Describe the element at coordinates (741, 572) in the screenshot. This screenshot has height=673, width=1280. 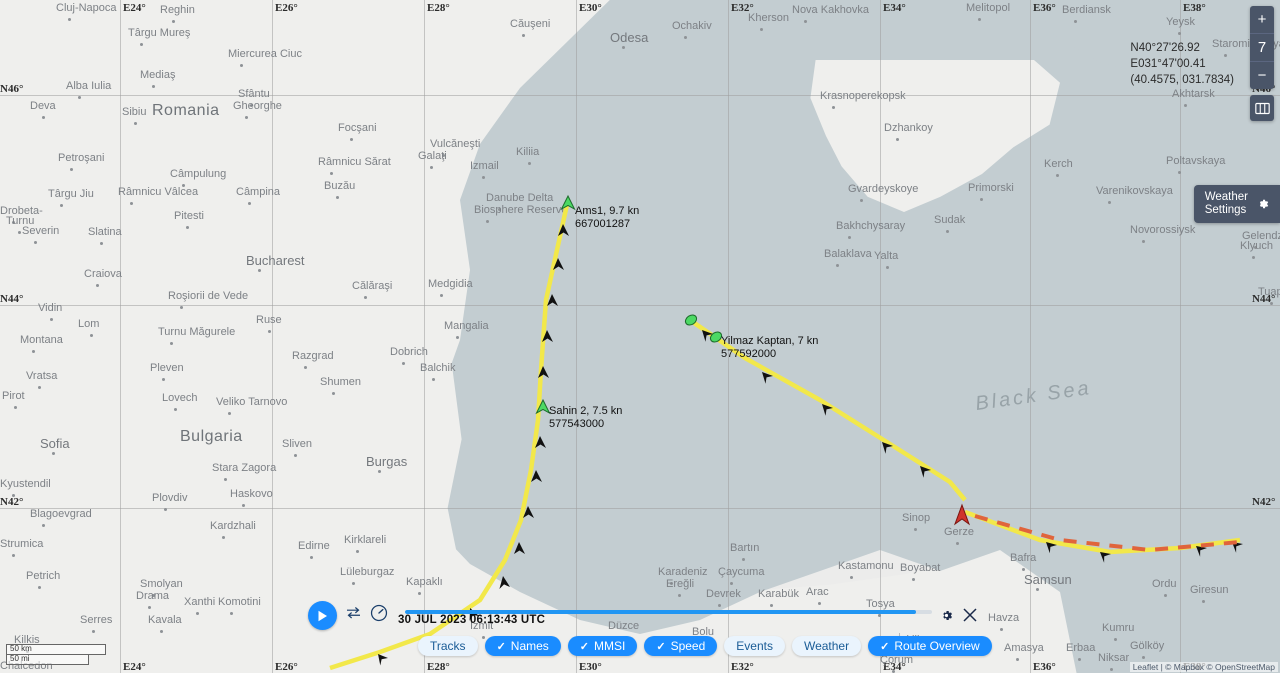
I see `place-label: Çaycuma` at that location.